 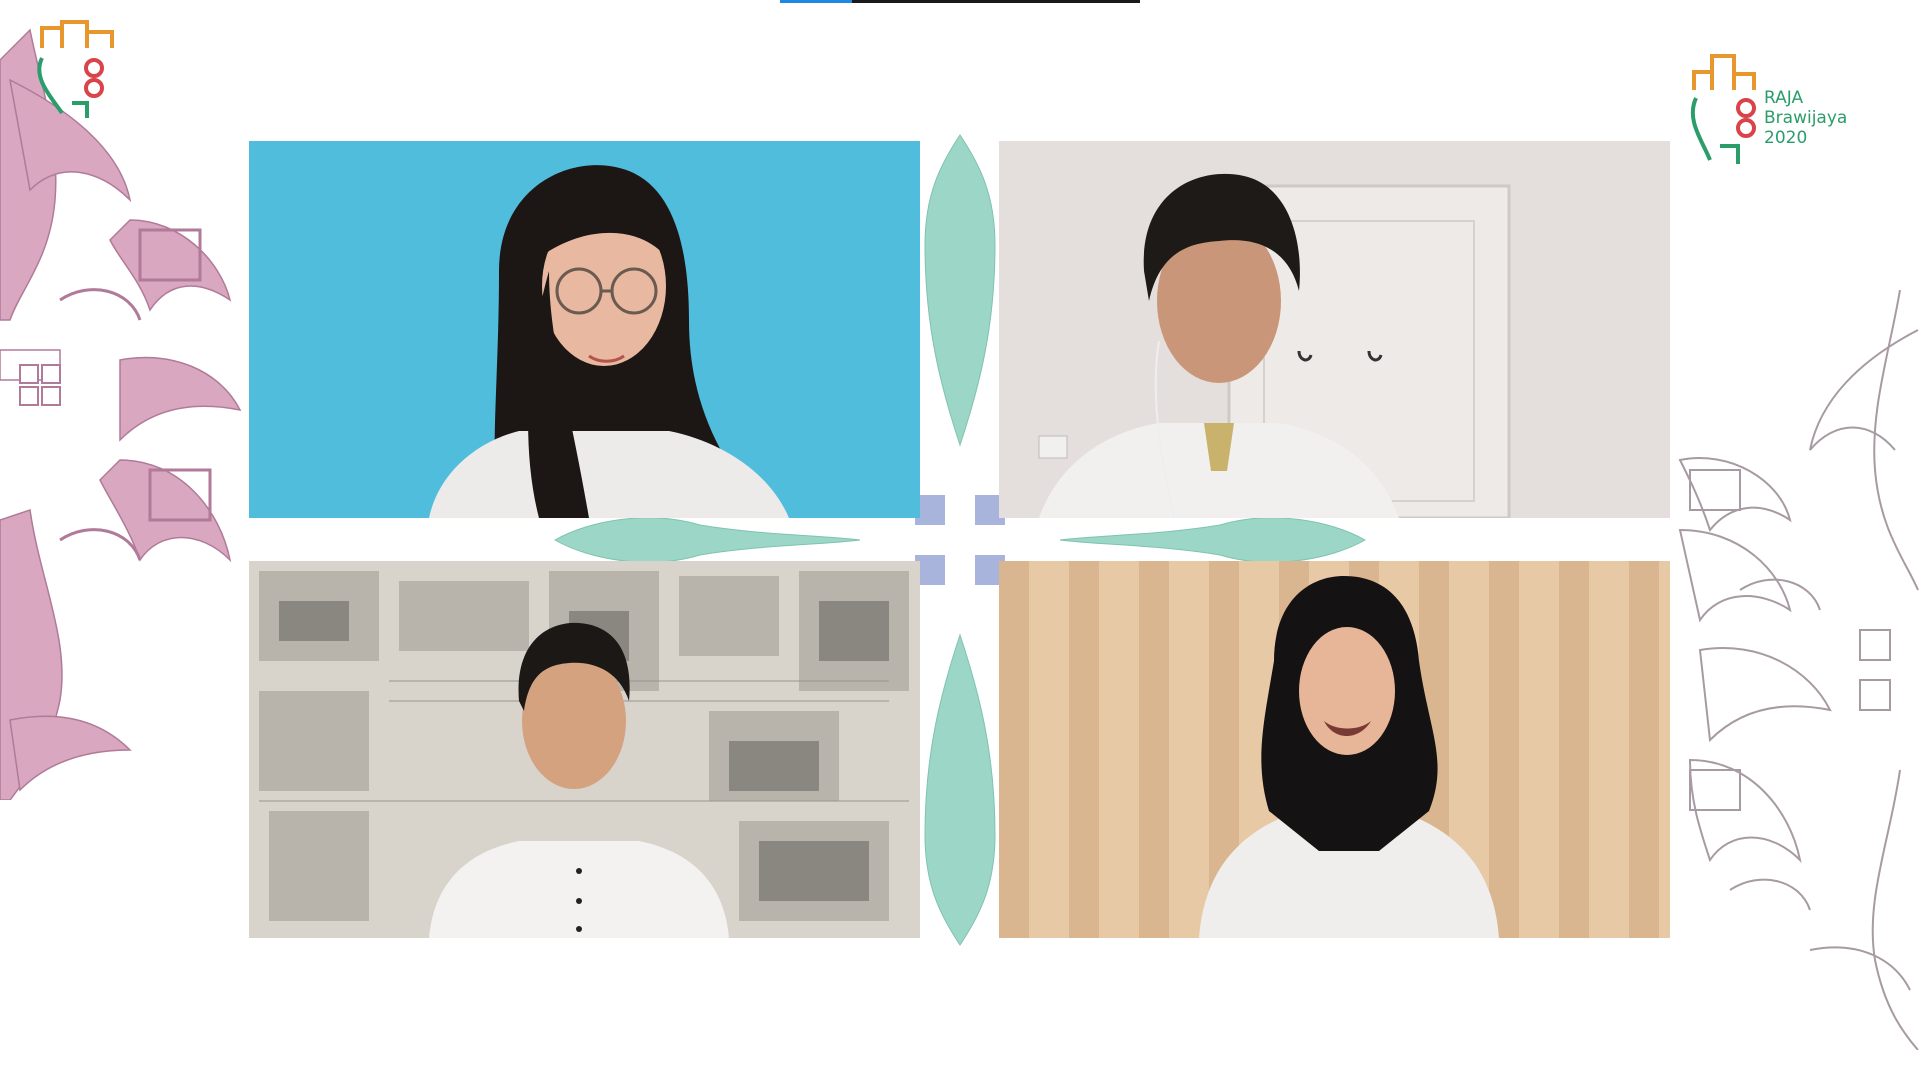 I want to click on logo-line-1: RAJA, so click(x=1784, y=98).